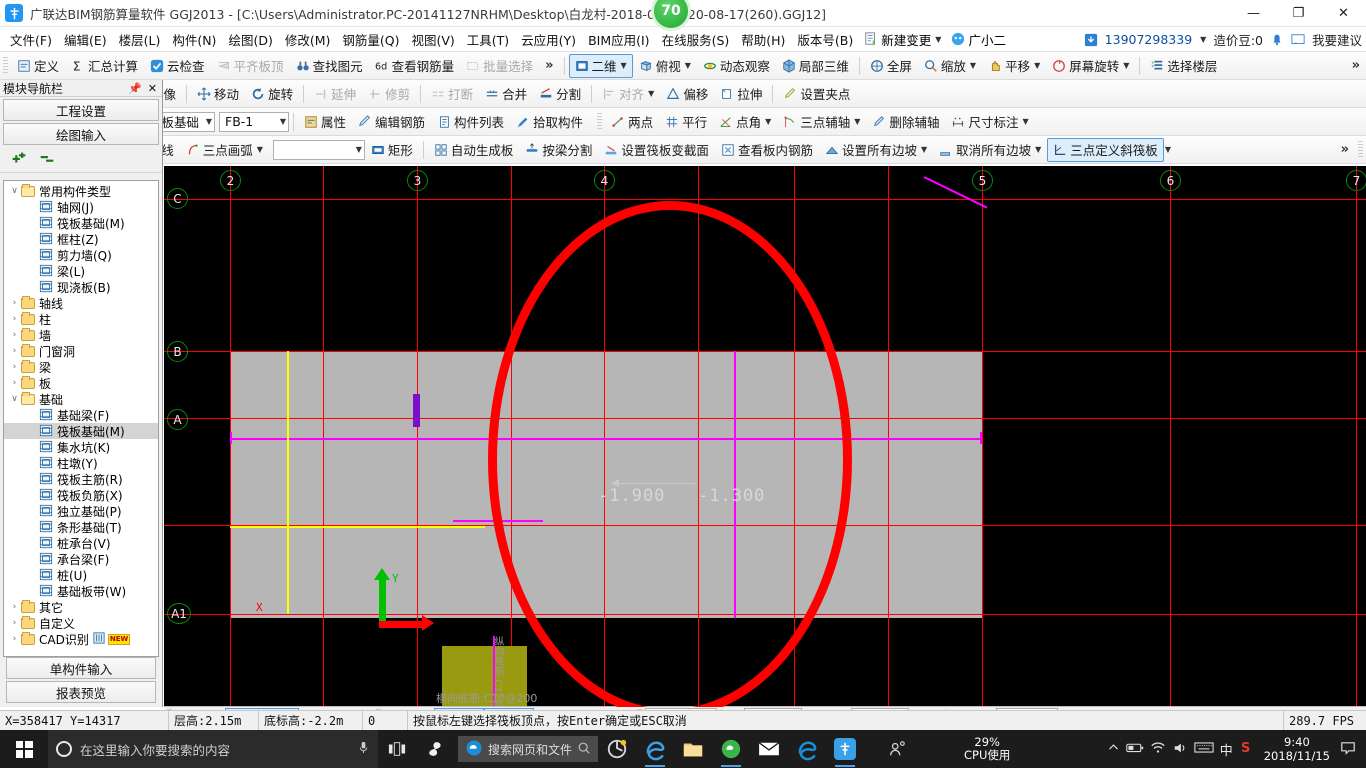  I want to click on pan-button: 平移 ▼, so click(1014, 66).